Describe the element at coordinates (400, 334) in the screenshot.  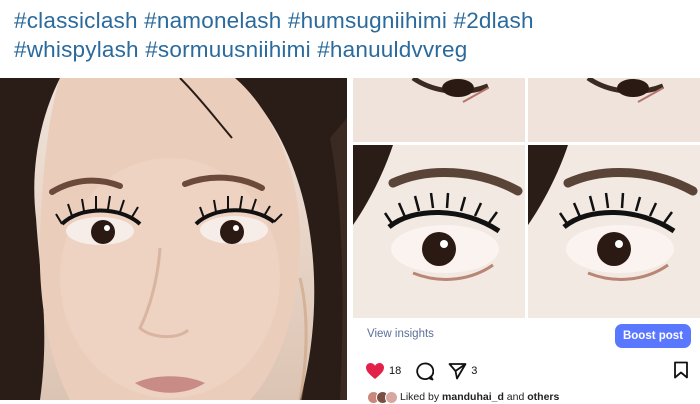
I see `view-insights-link: View insights` at that location.